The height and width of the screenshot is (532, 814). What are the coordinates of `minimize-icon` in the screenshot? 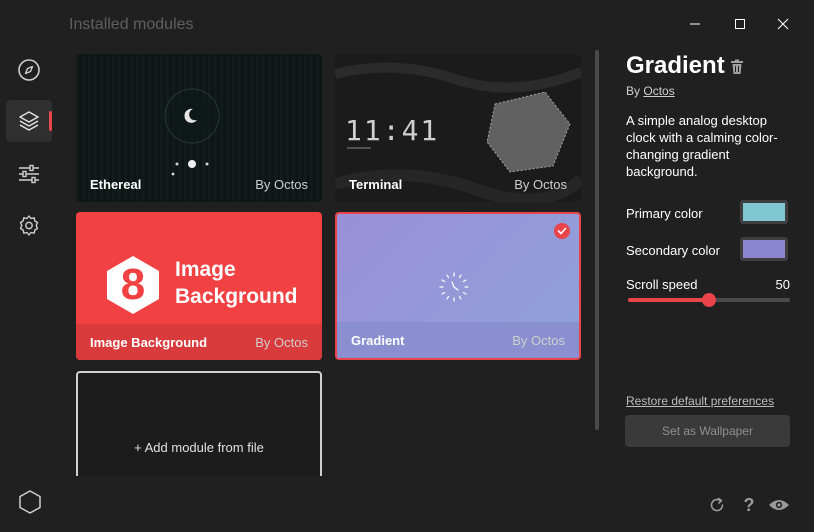 It's located at (695, 24).